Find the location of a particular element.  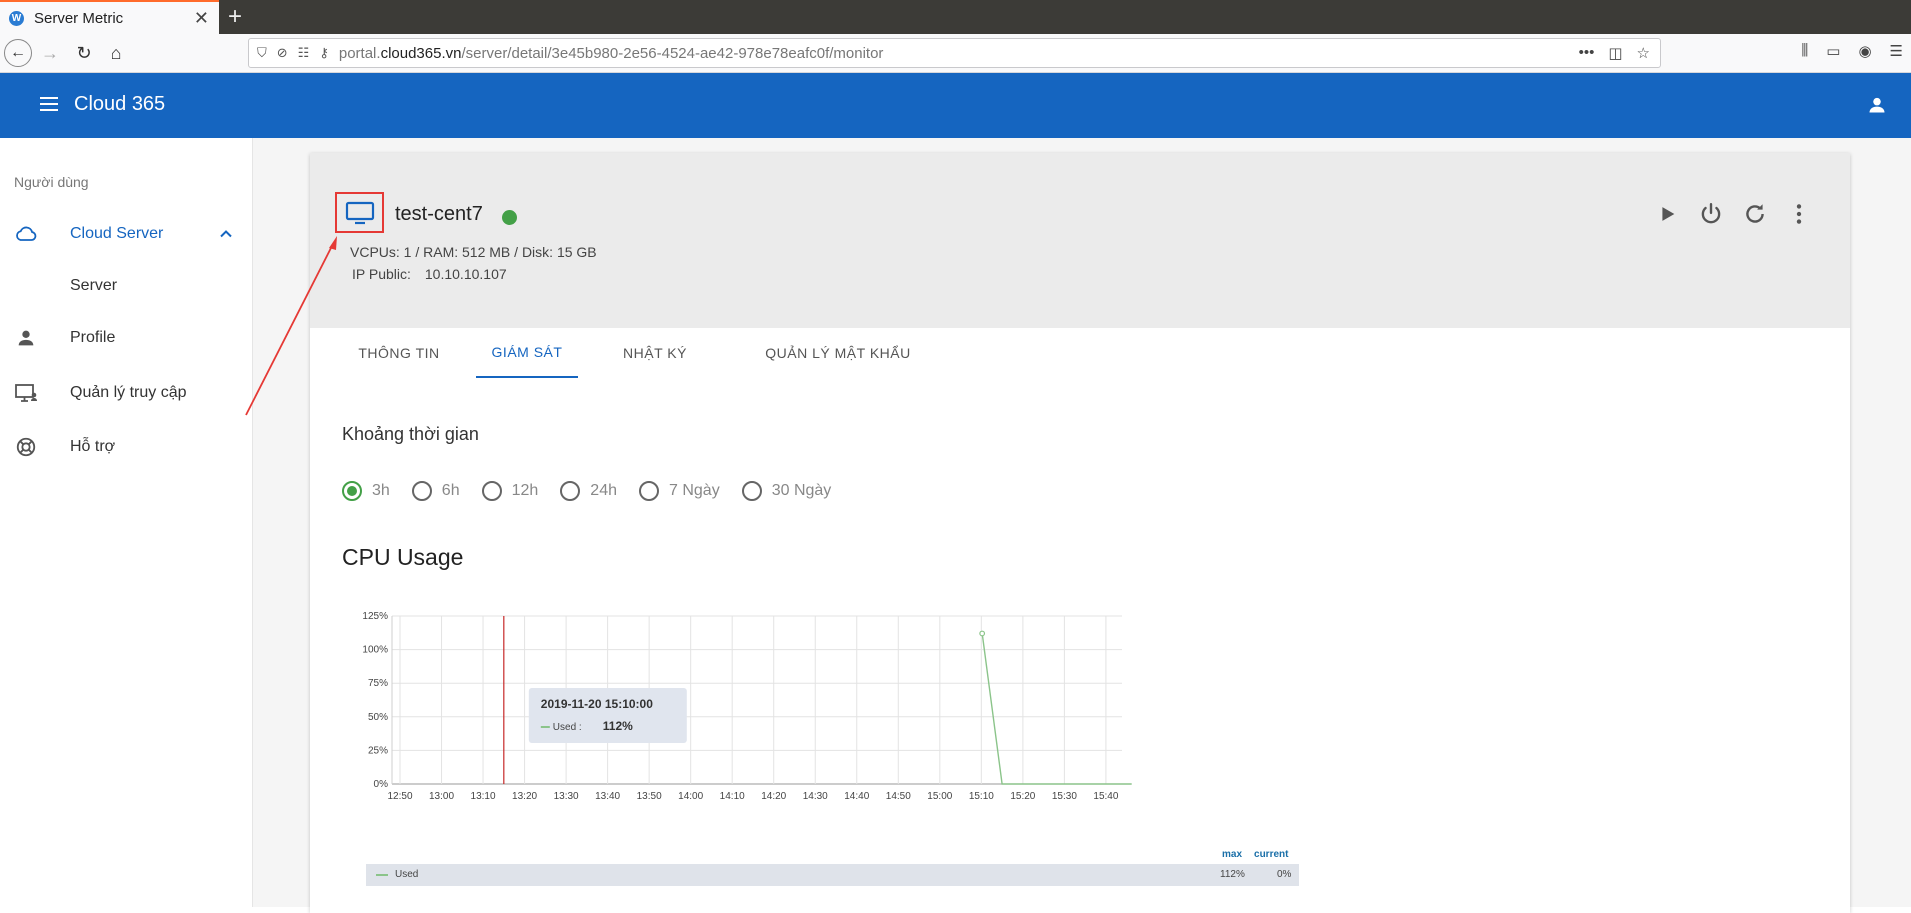

radio-label: 7 Ngày is located at coordinates (694, 490).